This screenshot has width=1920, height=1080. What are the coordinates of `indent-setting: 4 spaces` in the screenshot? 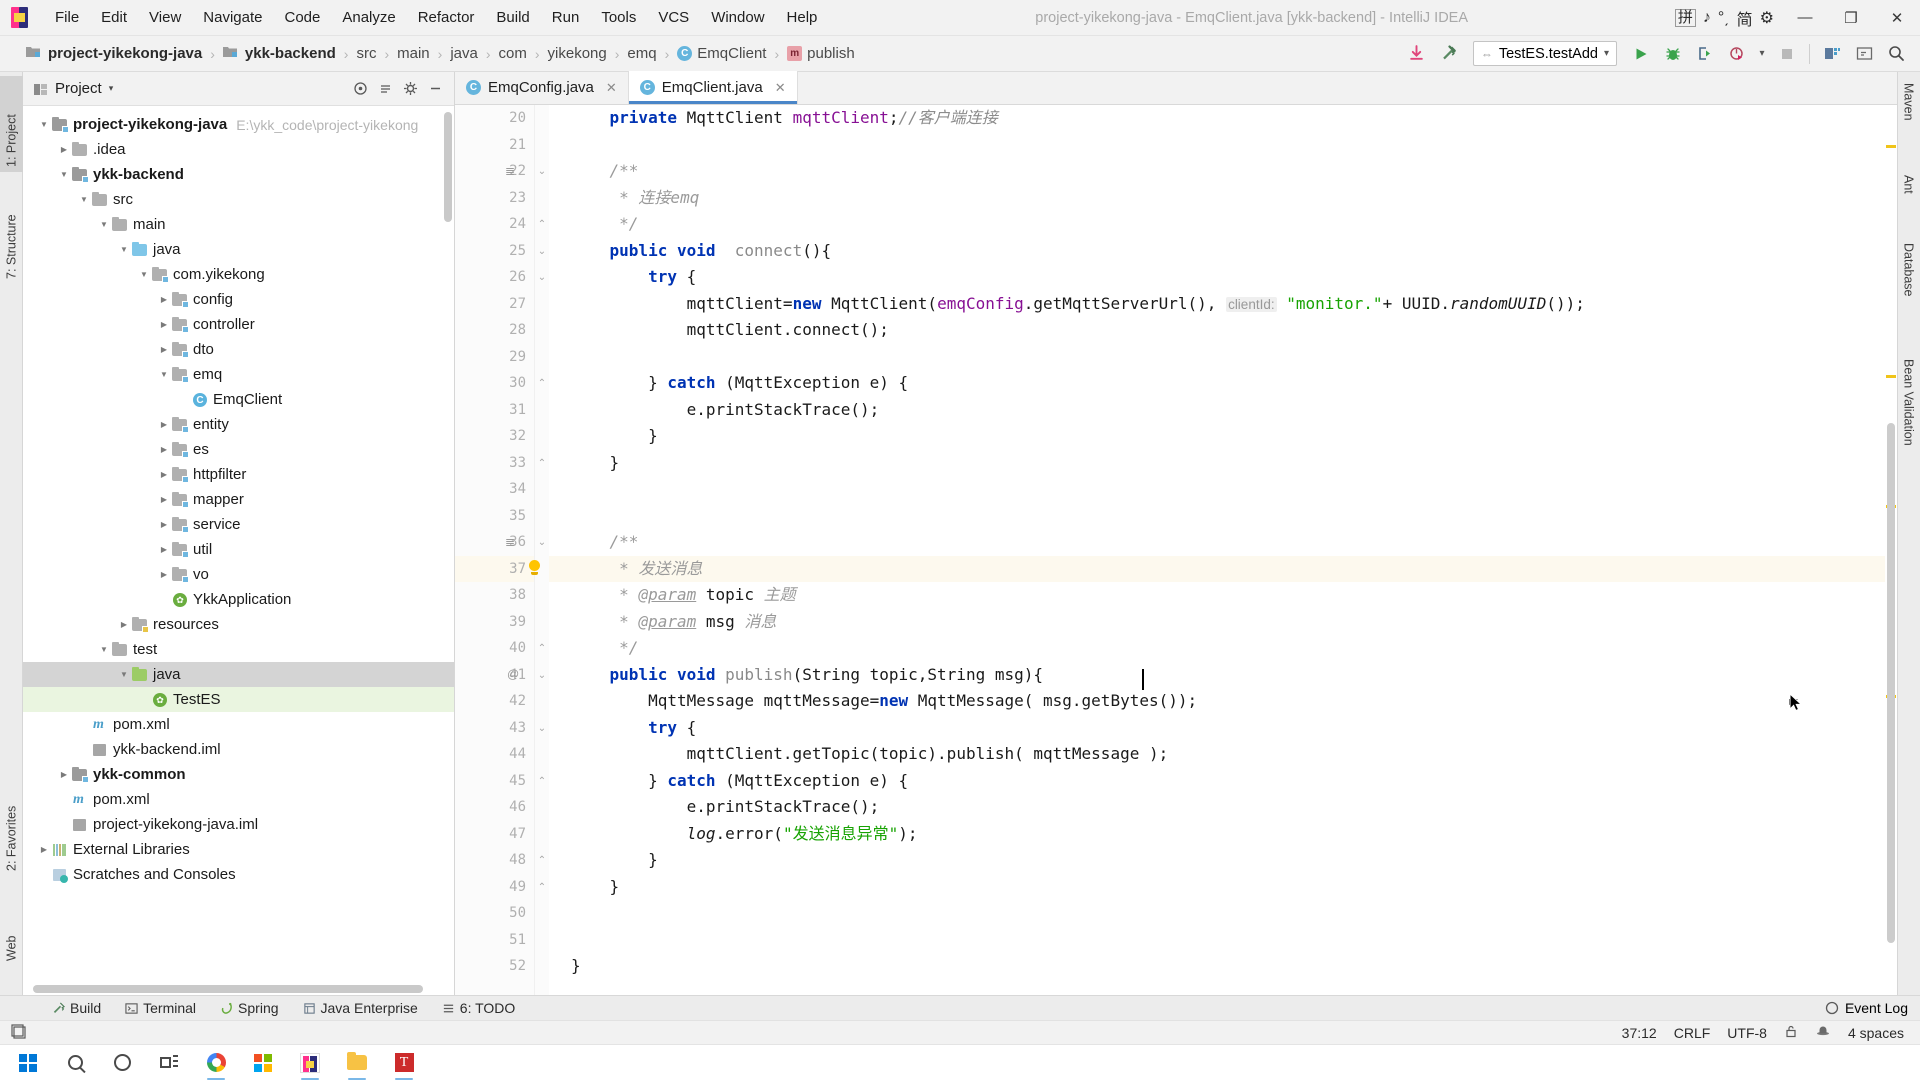 It's located at (1876, 1033).